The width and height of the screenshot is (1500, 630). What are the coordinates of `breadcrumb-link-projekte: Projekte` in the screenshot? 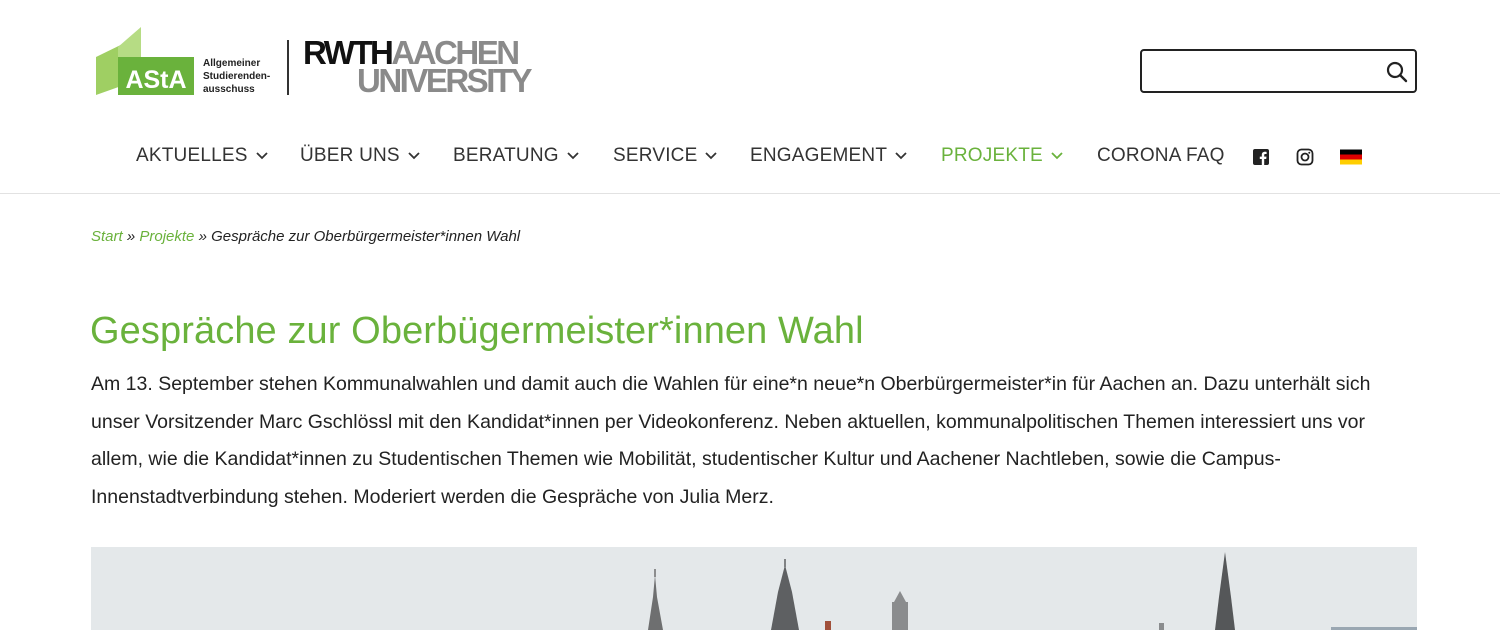 It's located at (166, 236).